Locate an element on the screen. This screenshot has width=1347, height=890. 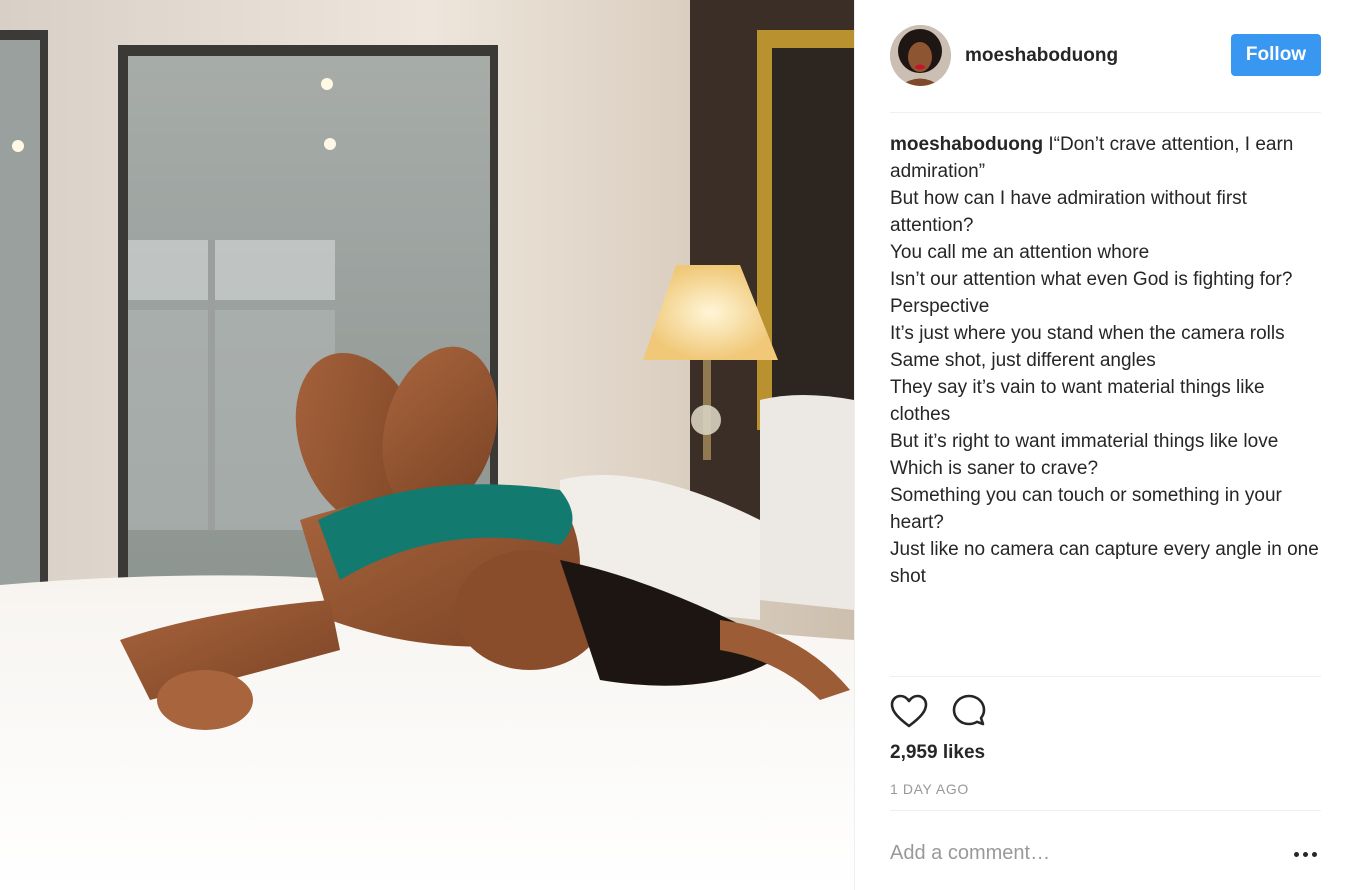
post-actions is located at coordinates (990, 713).